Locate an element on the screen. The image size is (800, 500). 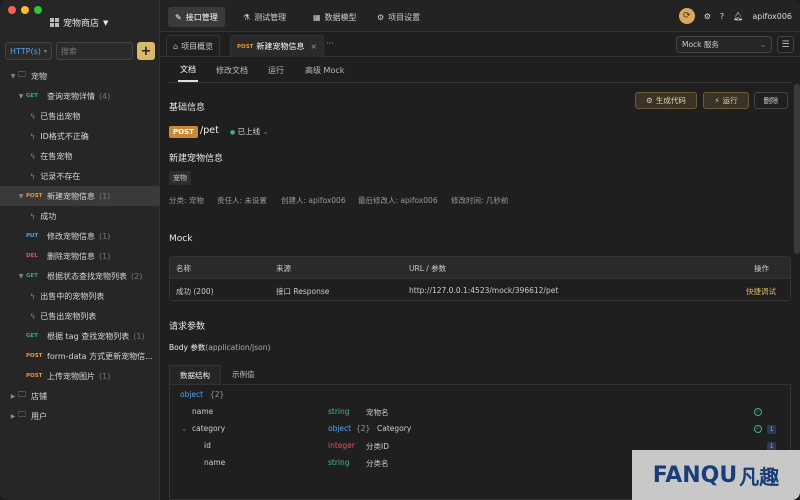
project-name: 宠物商店 is located at coordinates (81, 24).